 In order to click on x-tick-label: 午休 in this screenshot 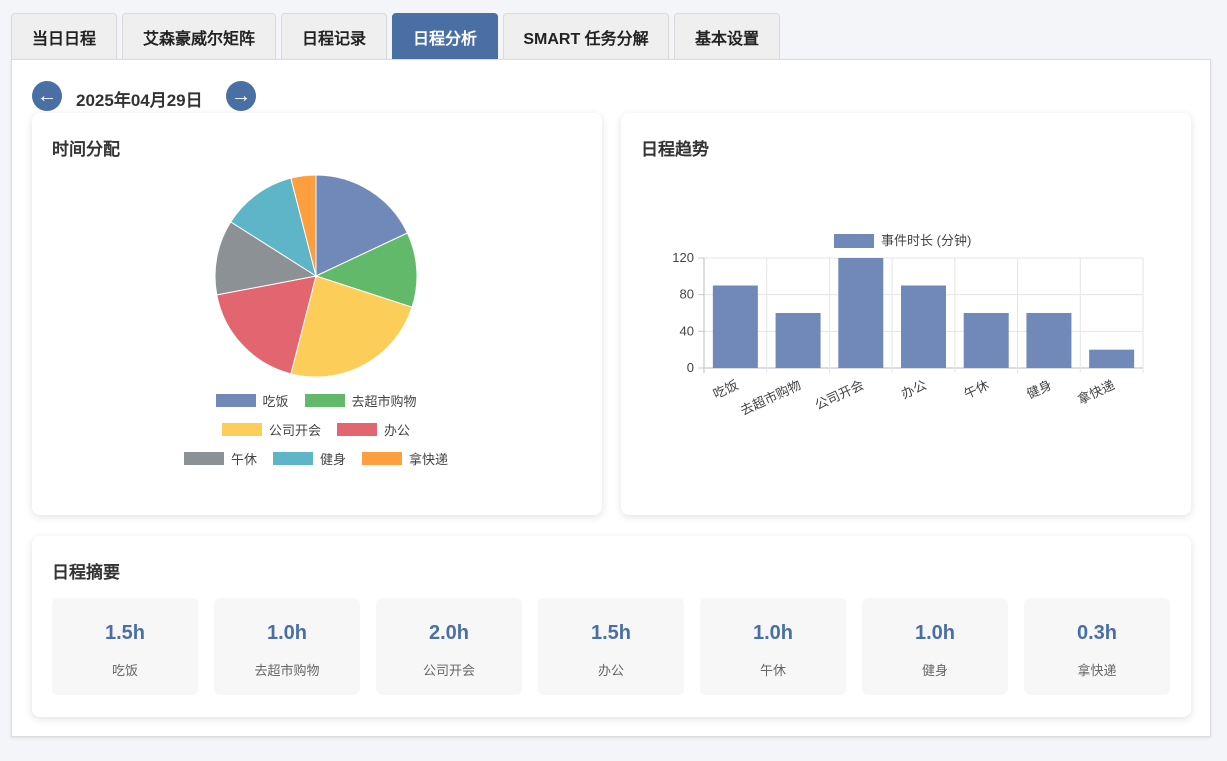, I will do `click(977, 389)`.